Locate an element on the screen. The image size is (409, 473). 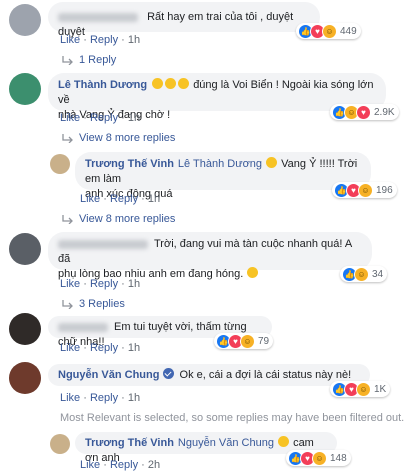
reaction-summary: 👍 ♥ ☺ 79 is located at coordinates (244, 341).